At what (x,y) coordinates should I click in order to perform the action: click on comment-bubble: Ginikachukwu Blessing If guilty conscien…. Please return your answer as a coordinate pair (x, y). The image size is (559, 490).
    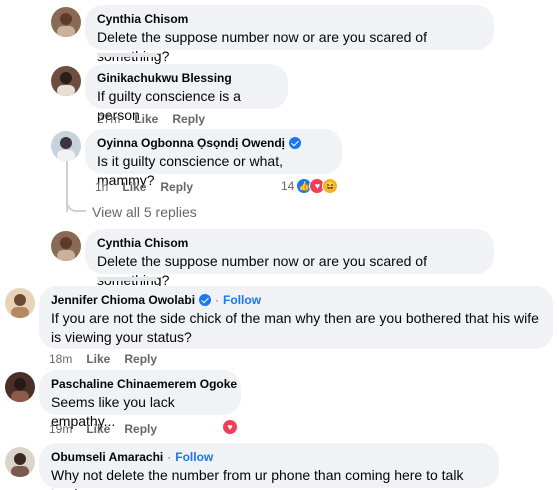
    Looking at the image, I should click on (186, 93).